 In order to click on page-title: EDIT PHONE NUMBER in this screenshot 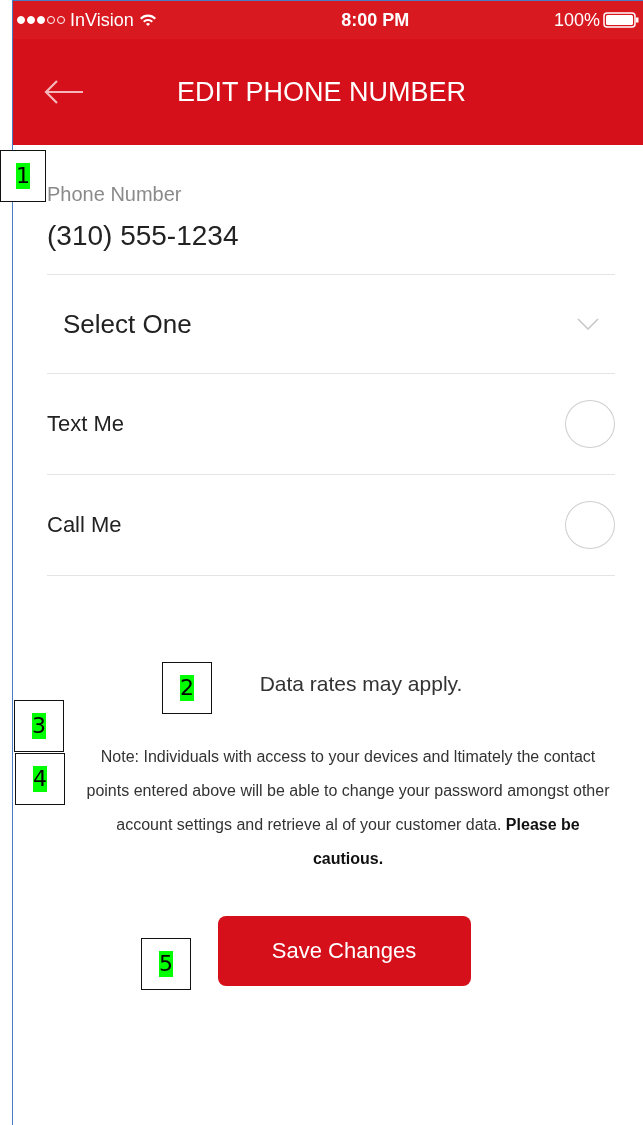, I will do `click(322, 92)`.